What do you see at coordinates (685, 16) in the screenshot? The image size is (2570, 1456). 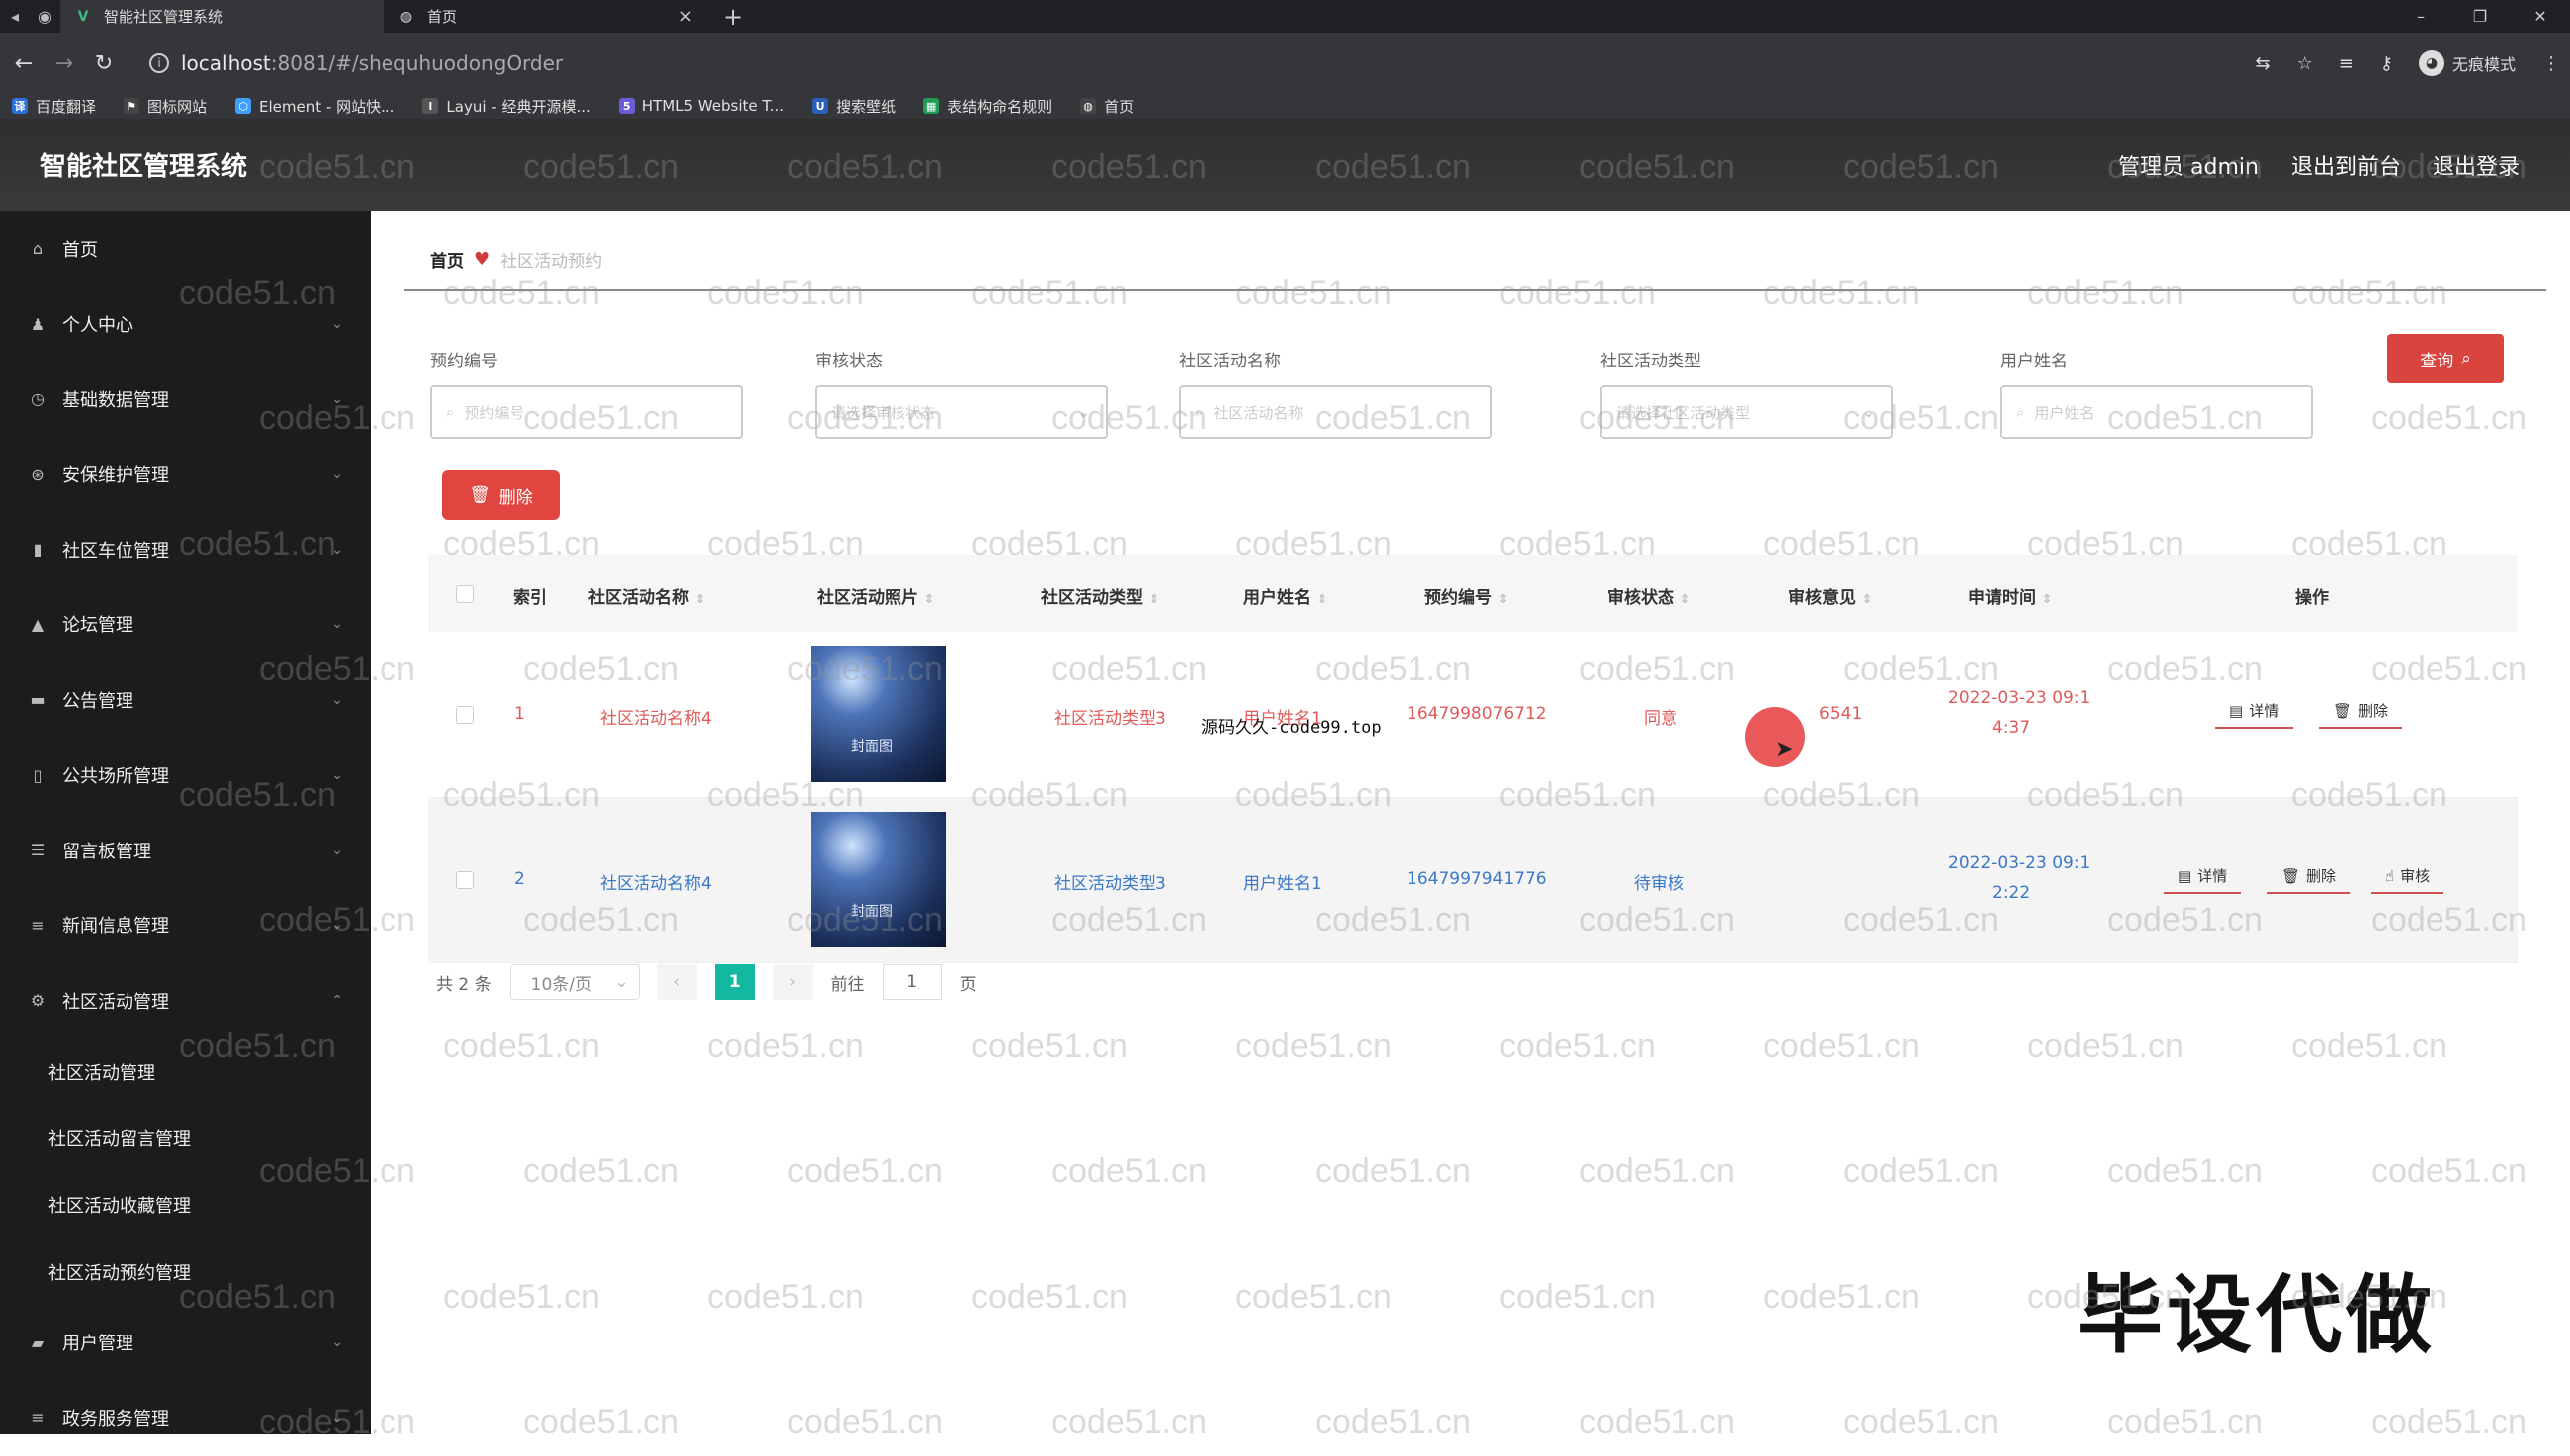 I see `tab-close-icon: ×` at bounding box center [685, 16].